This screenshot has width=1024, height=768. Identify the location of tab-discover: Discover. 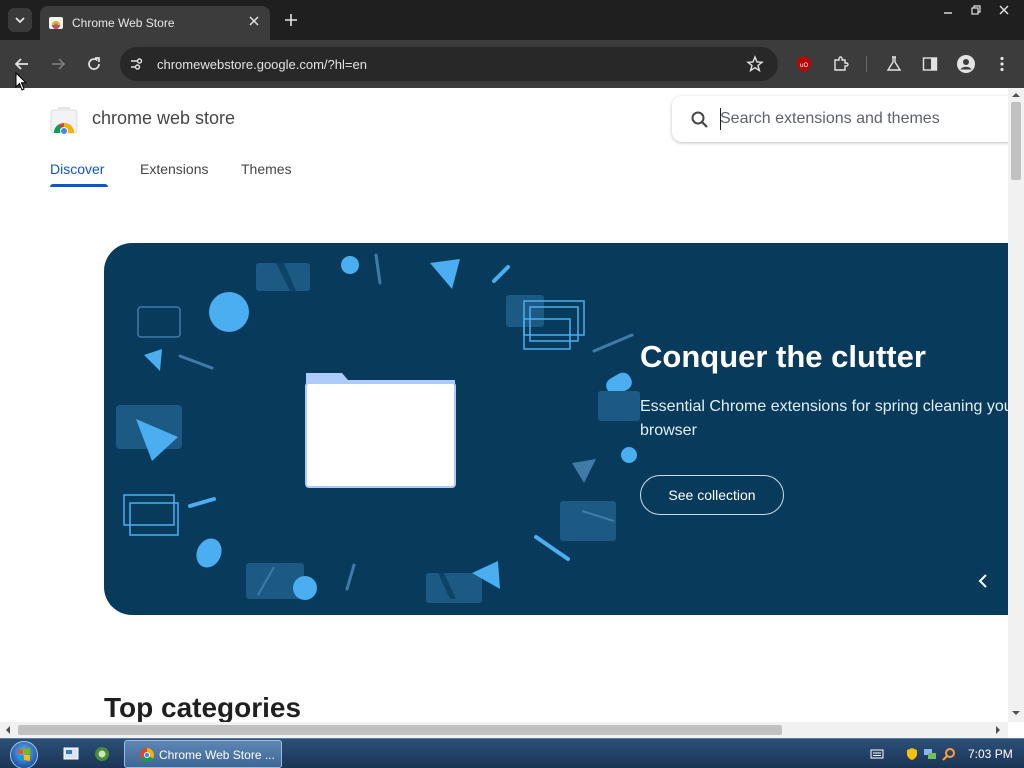
(77, 169).